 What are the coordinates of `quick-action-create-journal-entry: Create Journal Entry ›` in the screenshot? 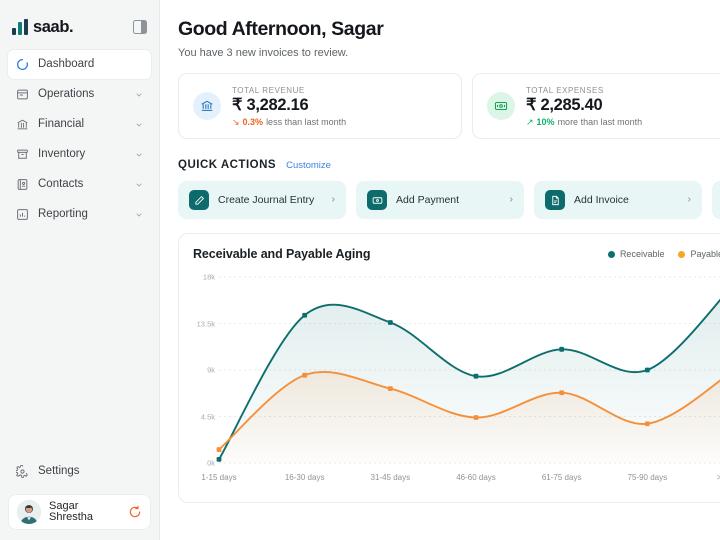 It's located at (262, 200).